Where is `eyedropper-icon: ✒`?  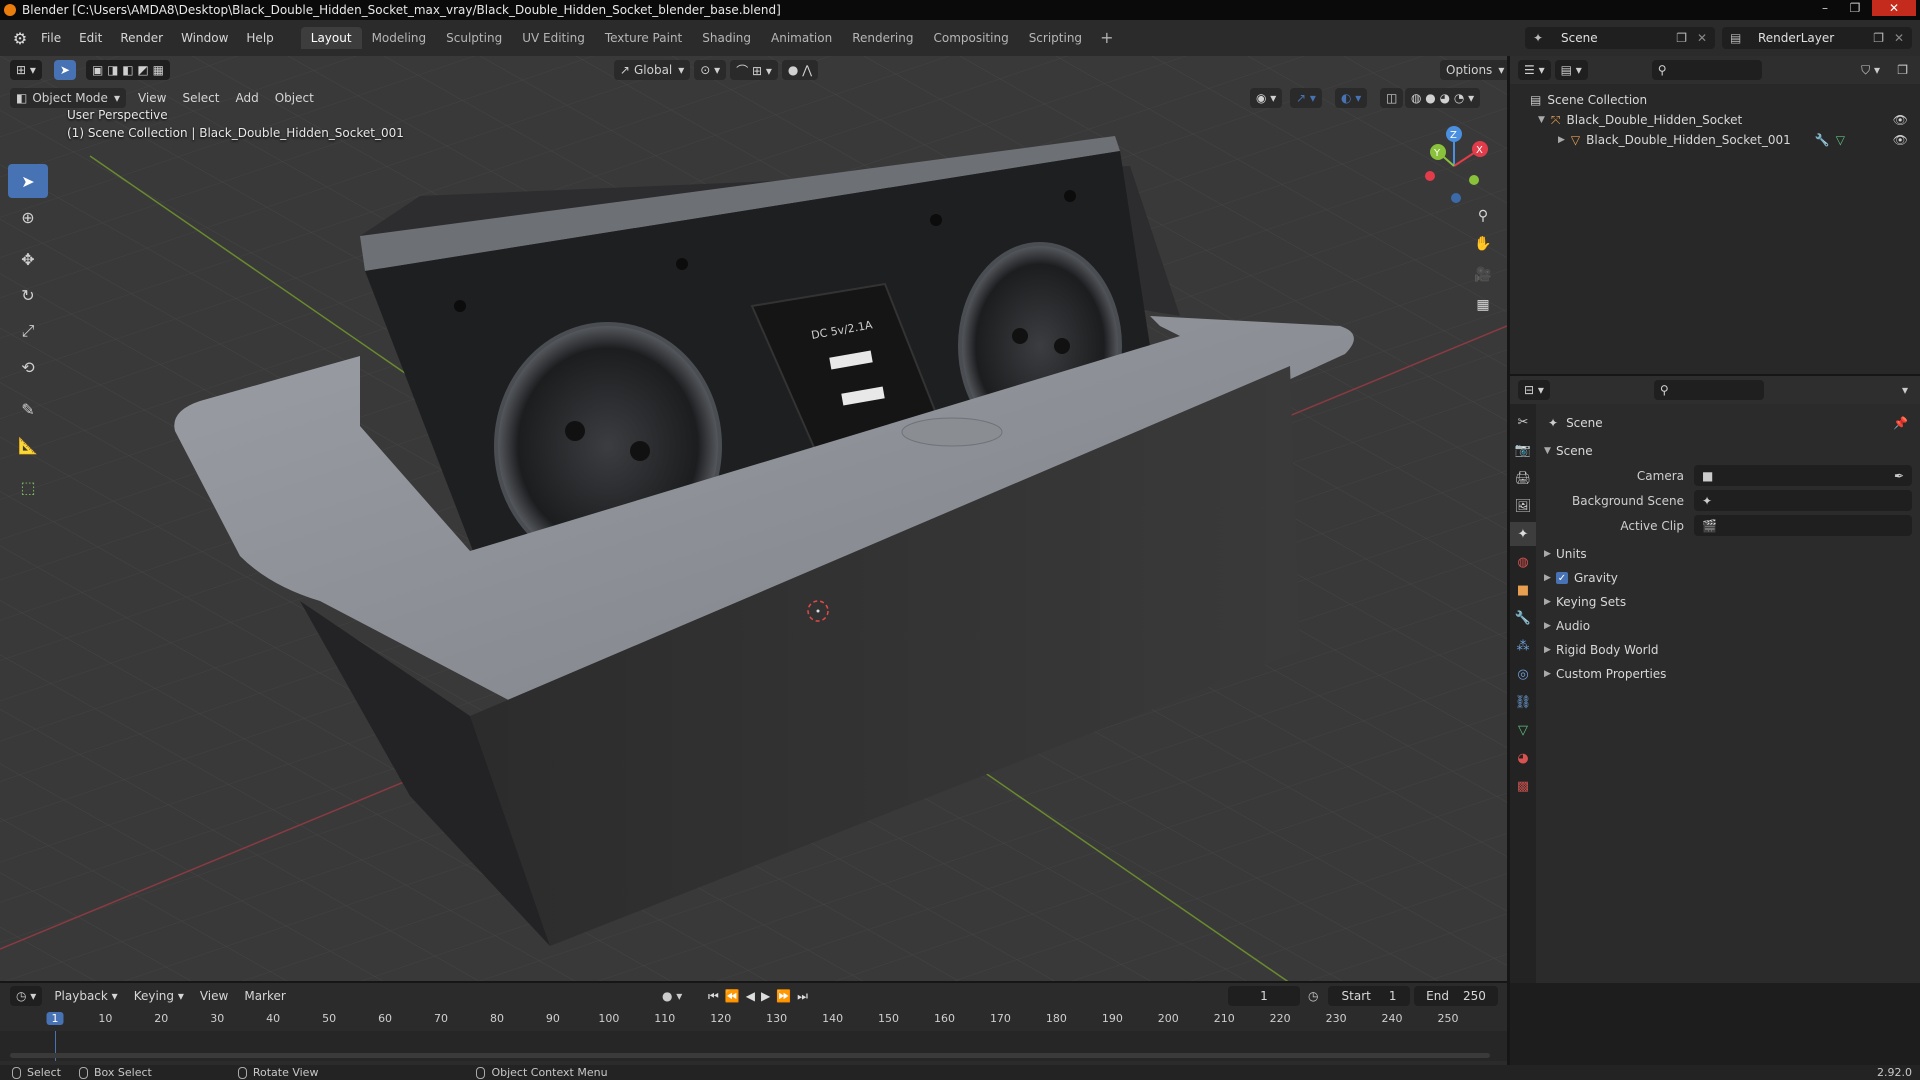
eyedropper-icon: ✒ is located at coordinates (1899, 476).